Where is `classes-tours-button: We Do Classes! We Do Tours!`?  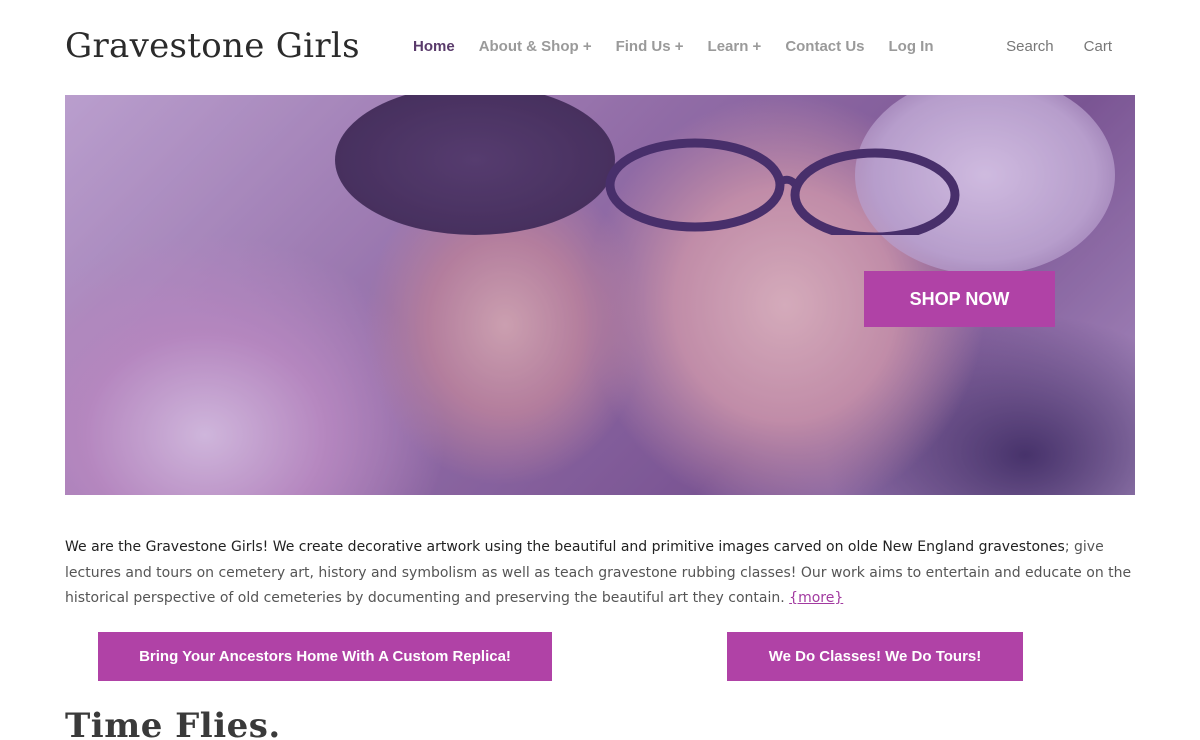
classes-tours-button: We Do Classes! We Do Tours! is located at coordinates (875, 656).